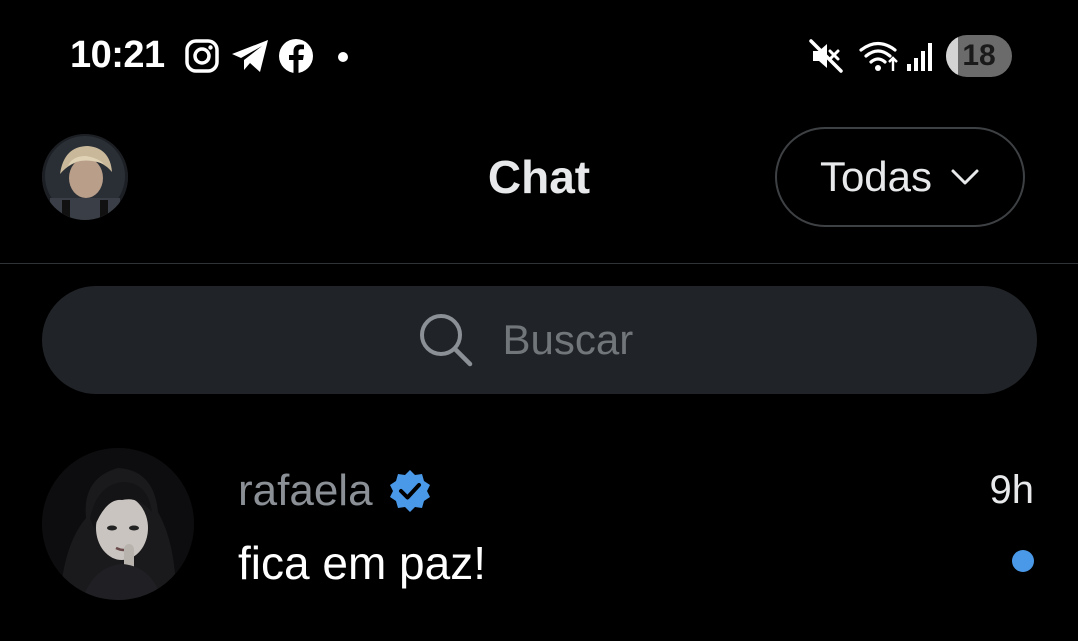 The height and width of the screenshot is (641, 1078). I want to click on signal-icon, so click(919, 57).